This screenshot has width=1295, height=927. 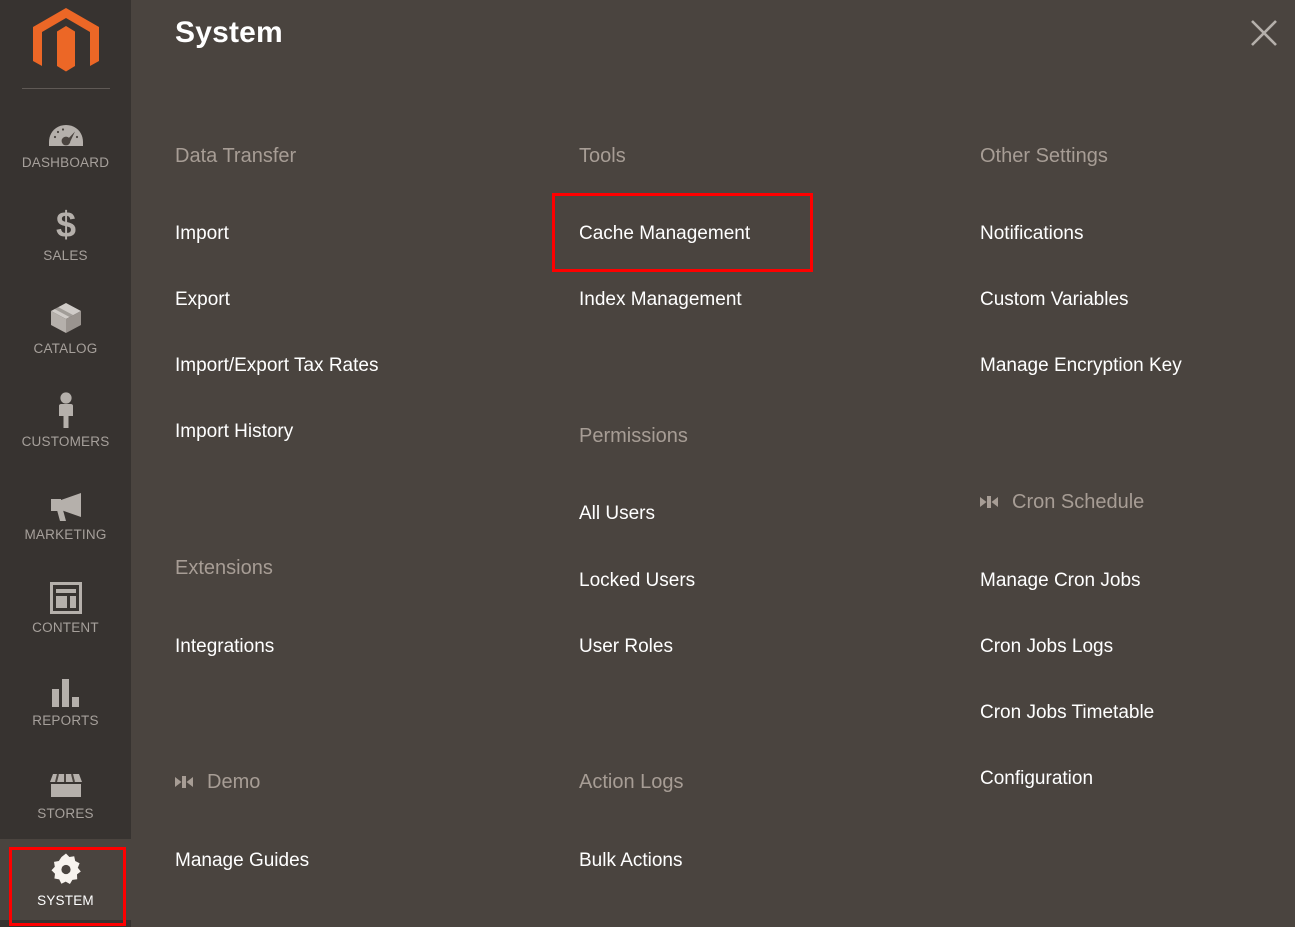 What do you see at coordinates (234, 431) in the screenshot?
I see `menu-link-import-history: Import History` at bounding box center [234, 431].